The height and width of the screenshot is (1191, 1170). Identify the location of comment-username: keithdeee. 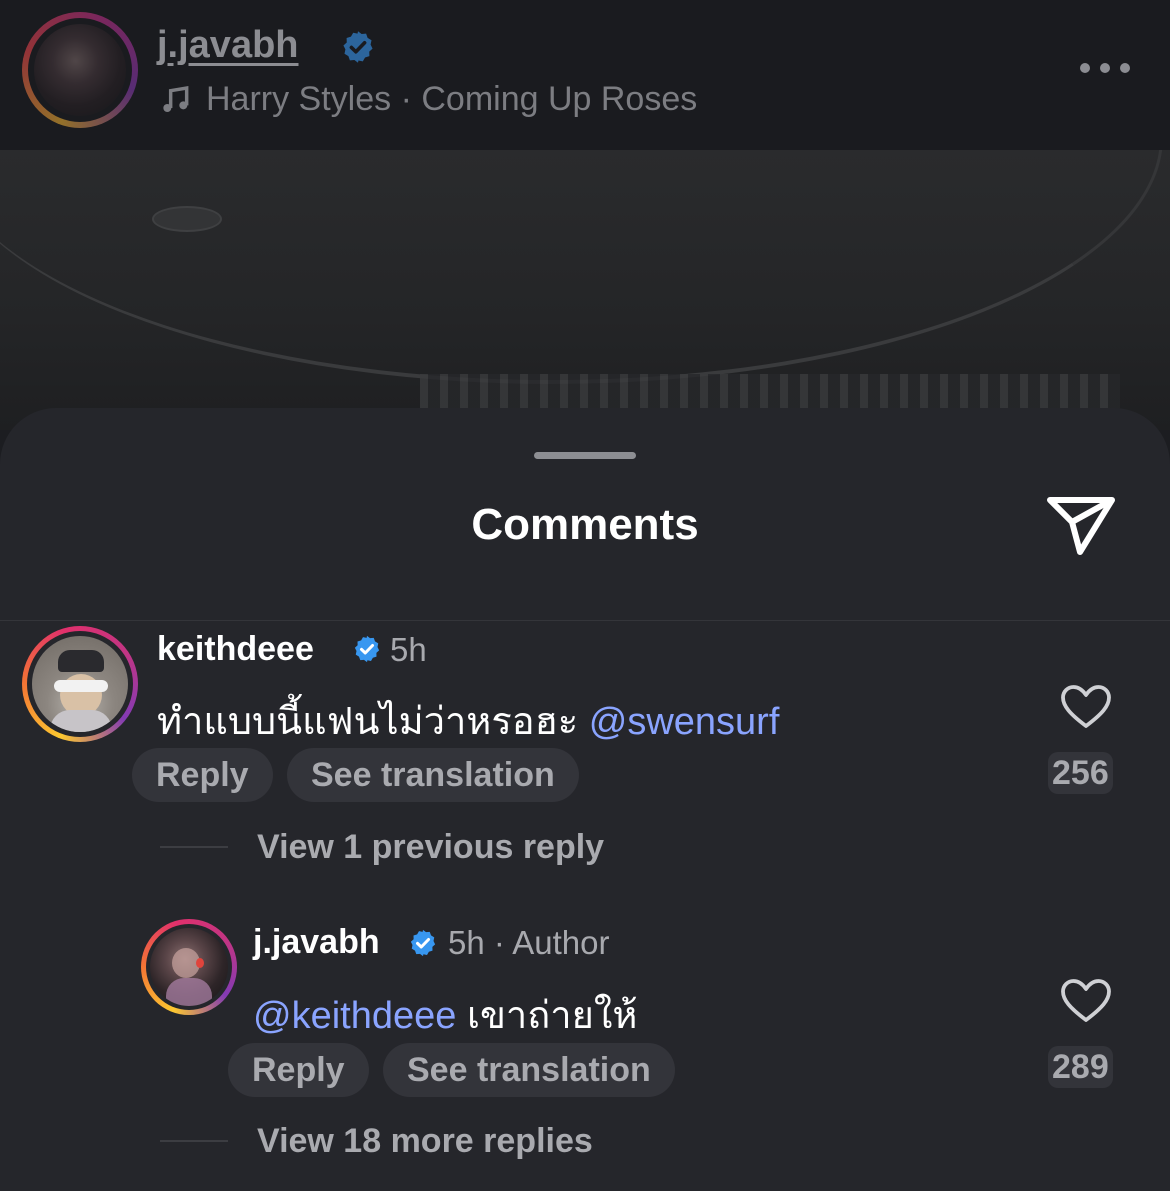
(235, 649).